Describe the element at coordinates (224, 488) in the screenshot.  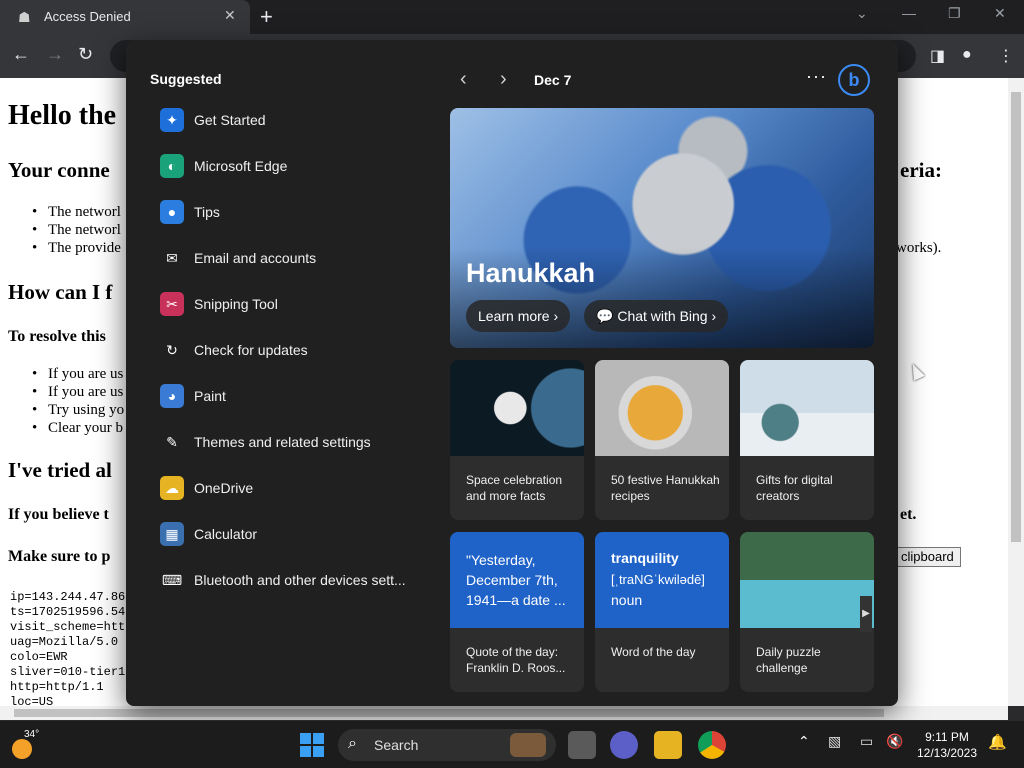
I see `suggested-item-label: OneDrive` at that location.